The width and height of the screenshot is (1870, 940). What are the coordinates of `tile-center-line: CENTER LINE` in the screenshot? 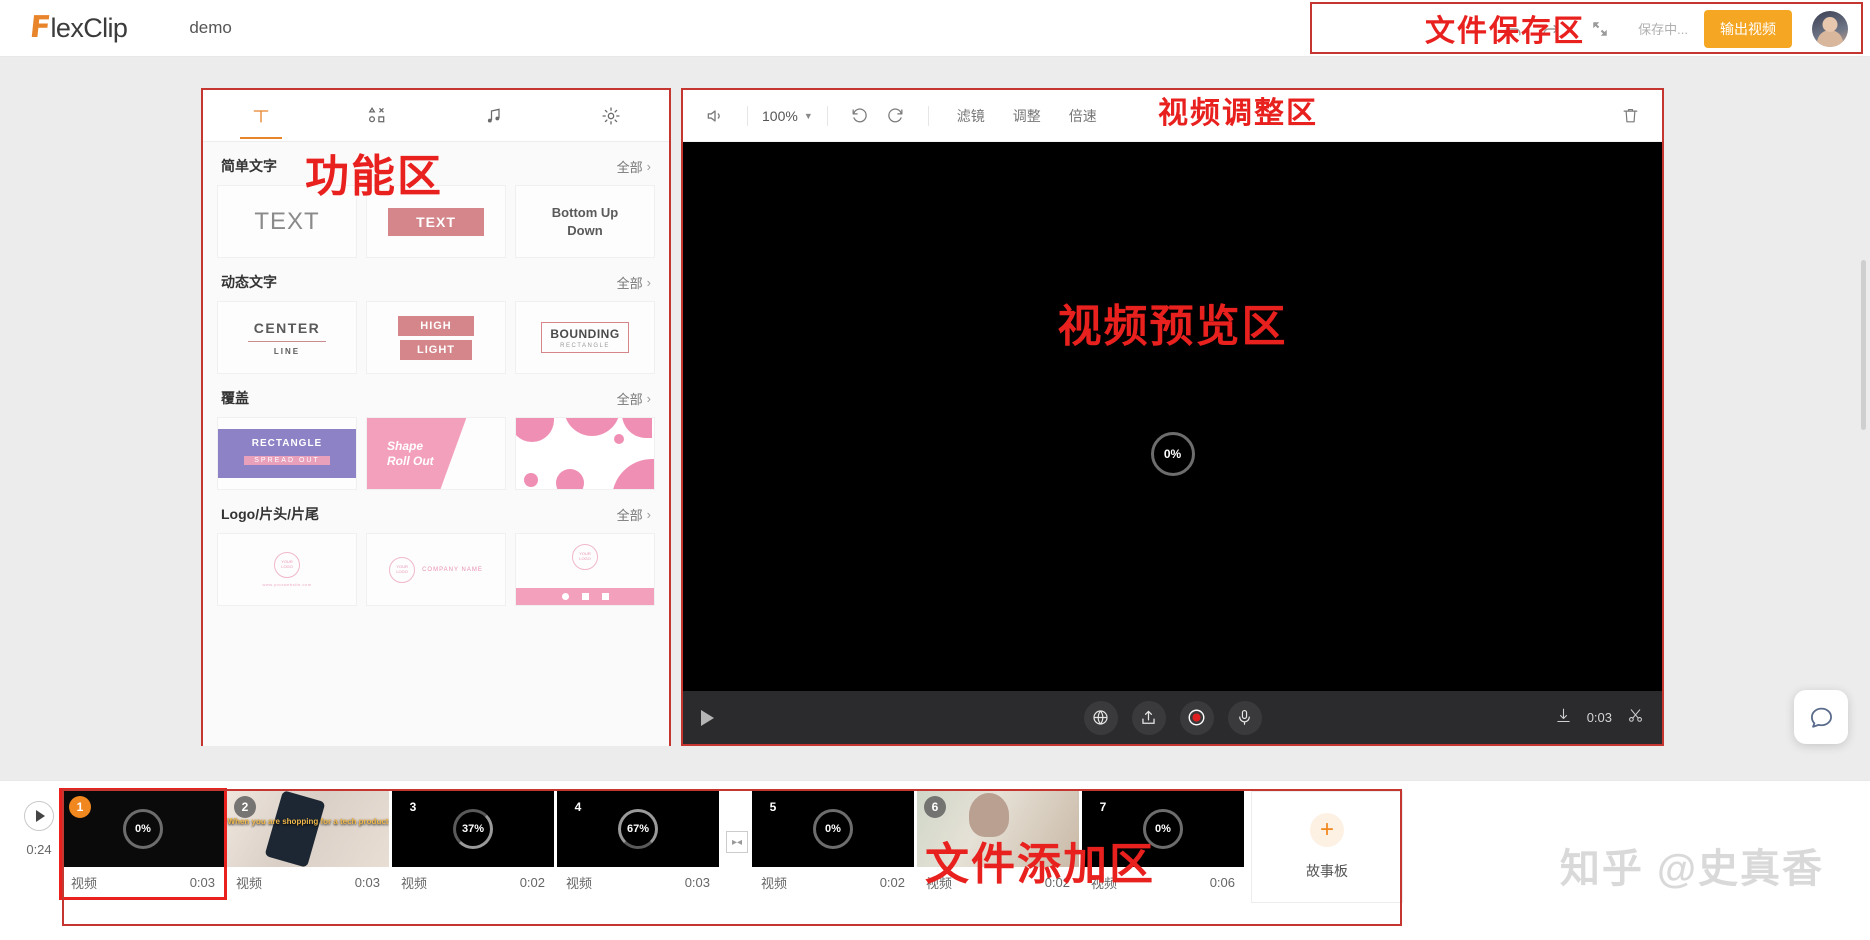 It's located at (287, 337).